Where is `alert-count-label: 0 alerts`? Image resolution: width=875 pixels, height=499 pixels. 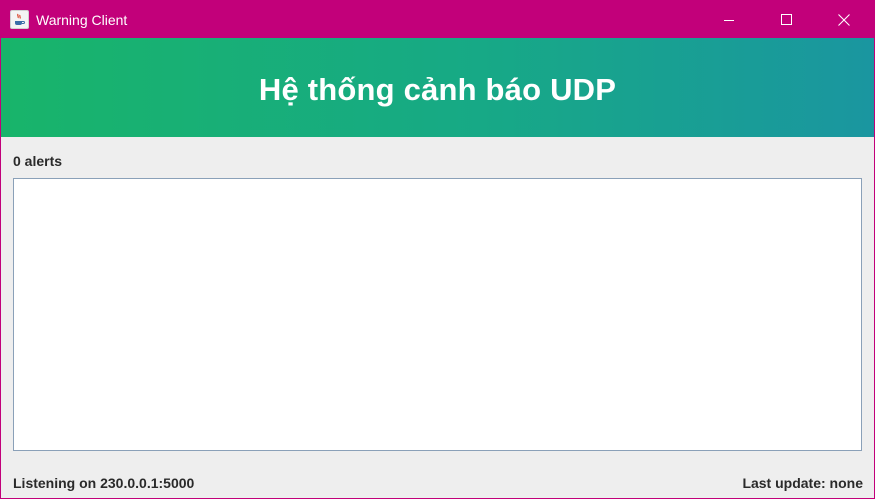
alert-count-label: 0 alerts is located at coordinates (38, 161).